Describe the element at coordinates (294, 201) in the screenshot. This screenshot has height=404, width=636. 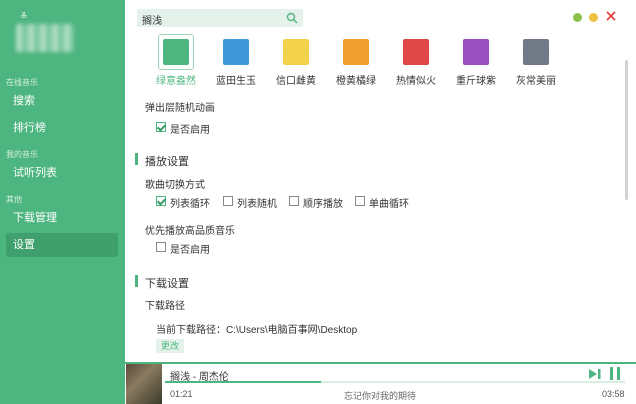
I see `sequential-checkbox` at that location.